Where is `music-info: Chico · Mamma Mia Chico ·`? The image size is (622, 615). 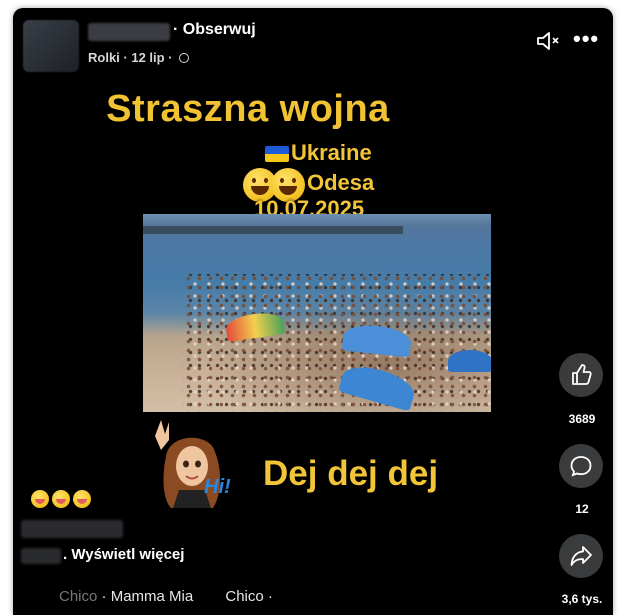
music-info: Chico · Mamma Mia Chico · is located at coordinates (166, 596).